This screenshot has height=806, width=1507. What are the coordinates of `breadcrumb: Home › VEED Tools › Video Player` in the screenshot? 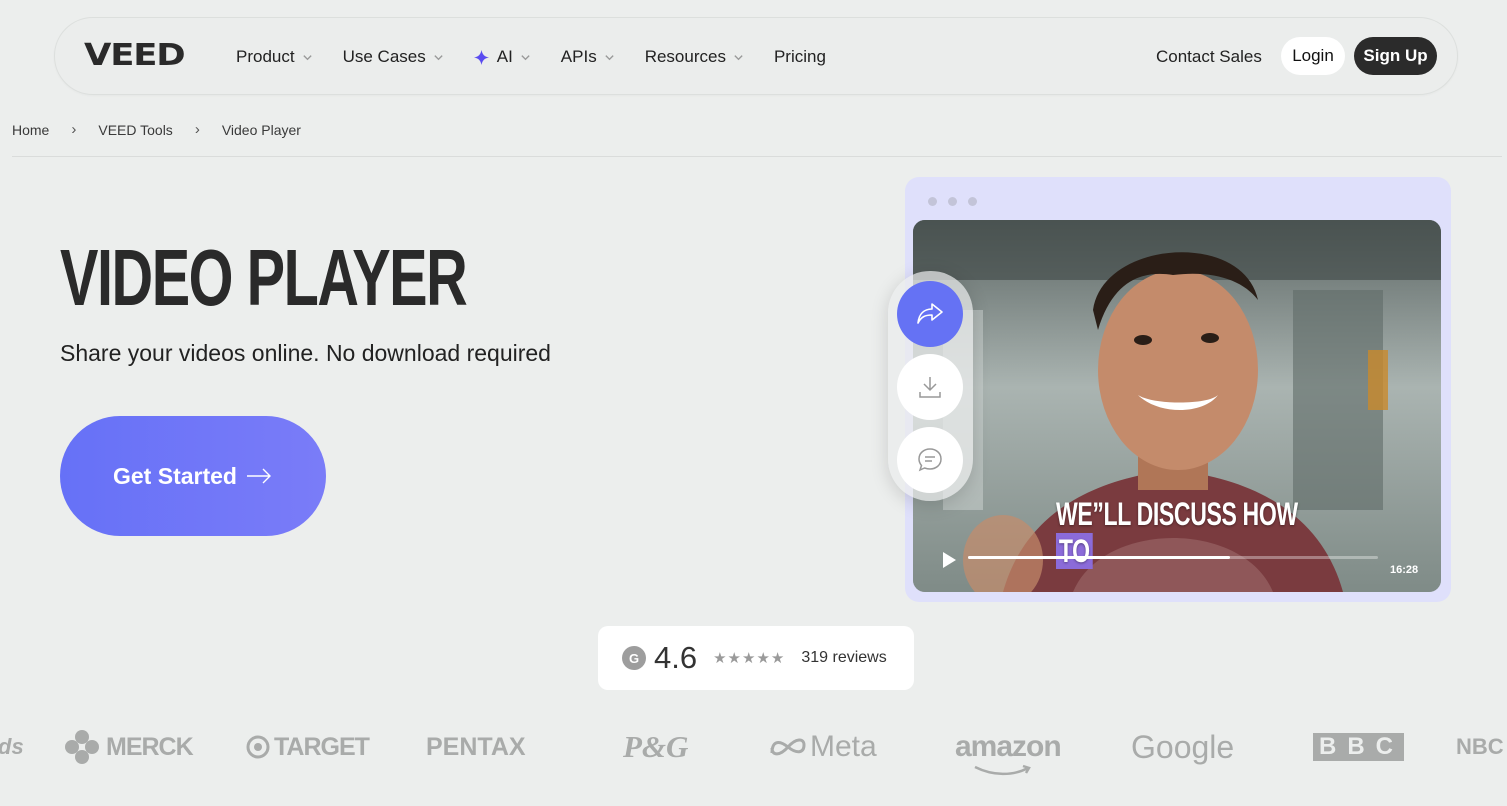 It's located at (156, 129).